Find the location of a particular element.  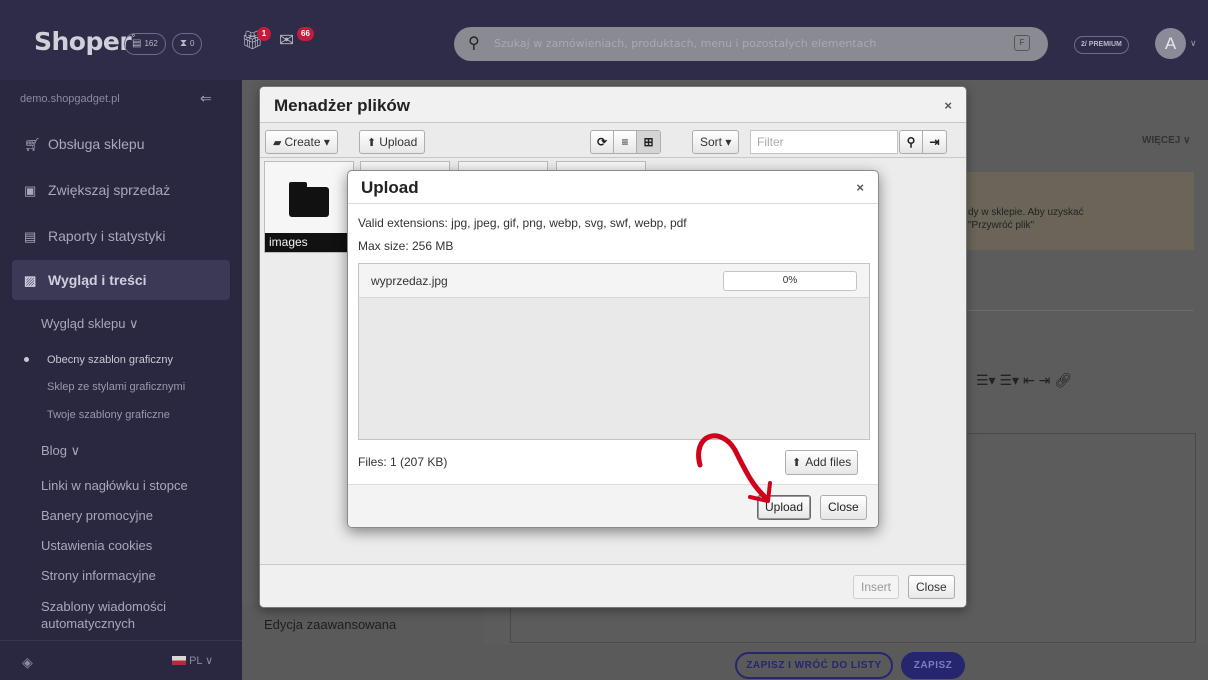

shoper-logo: Shoper° is located at coordinates (85, 41).